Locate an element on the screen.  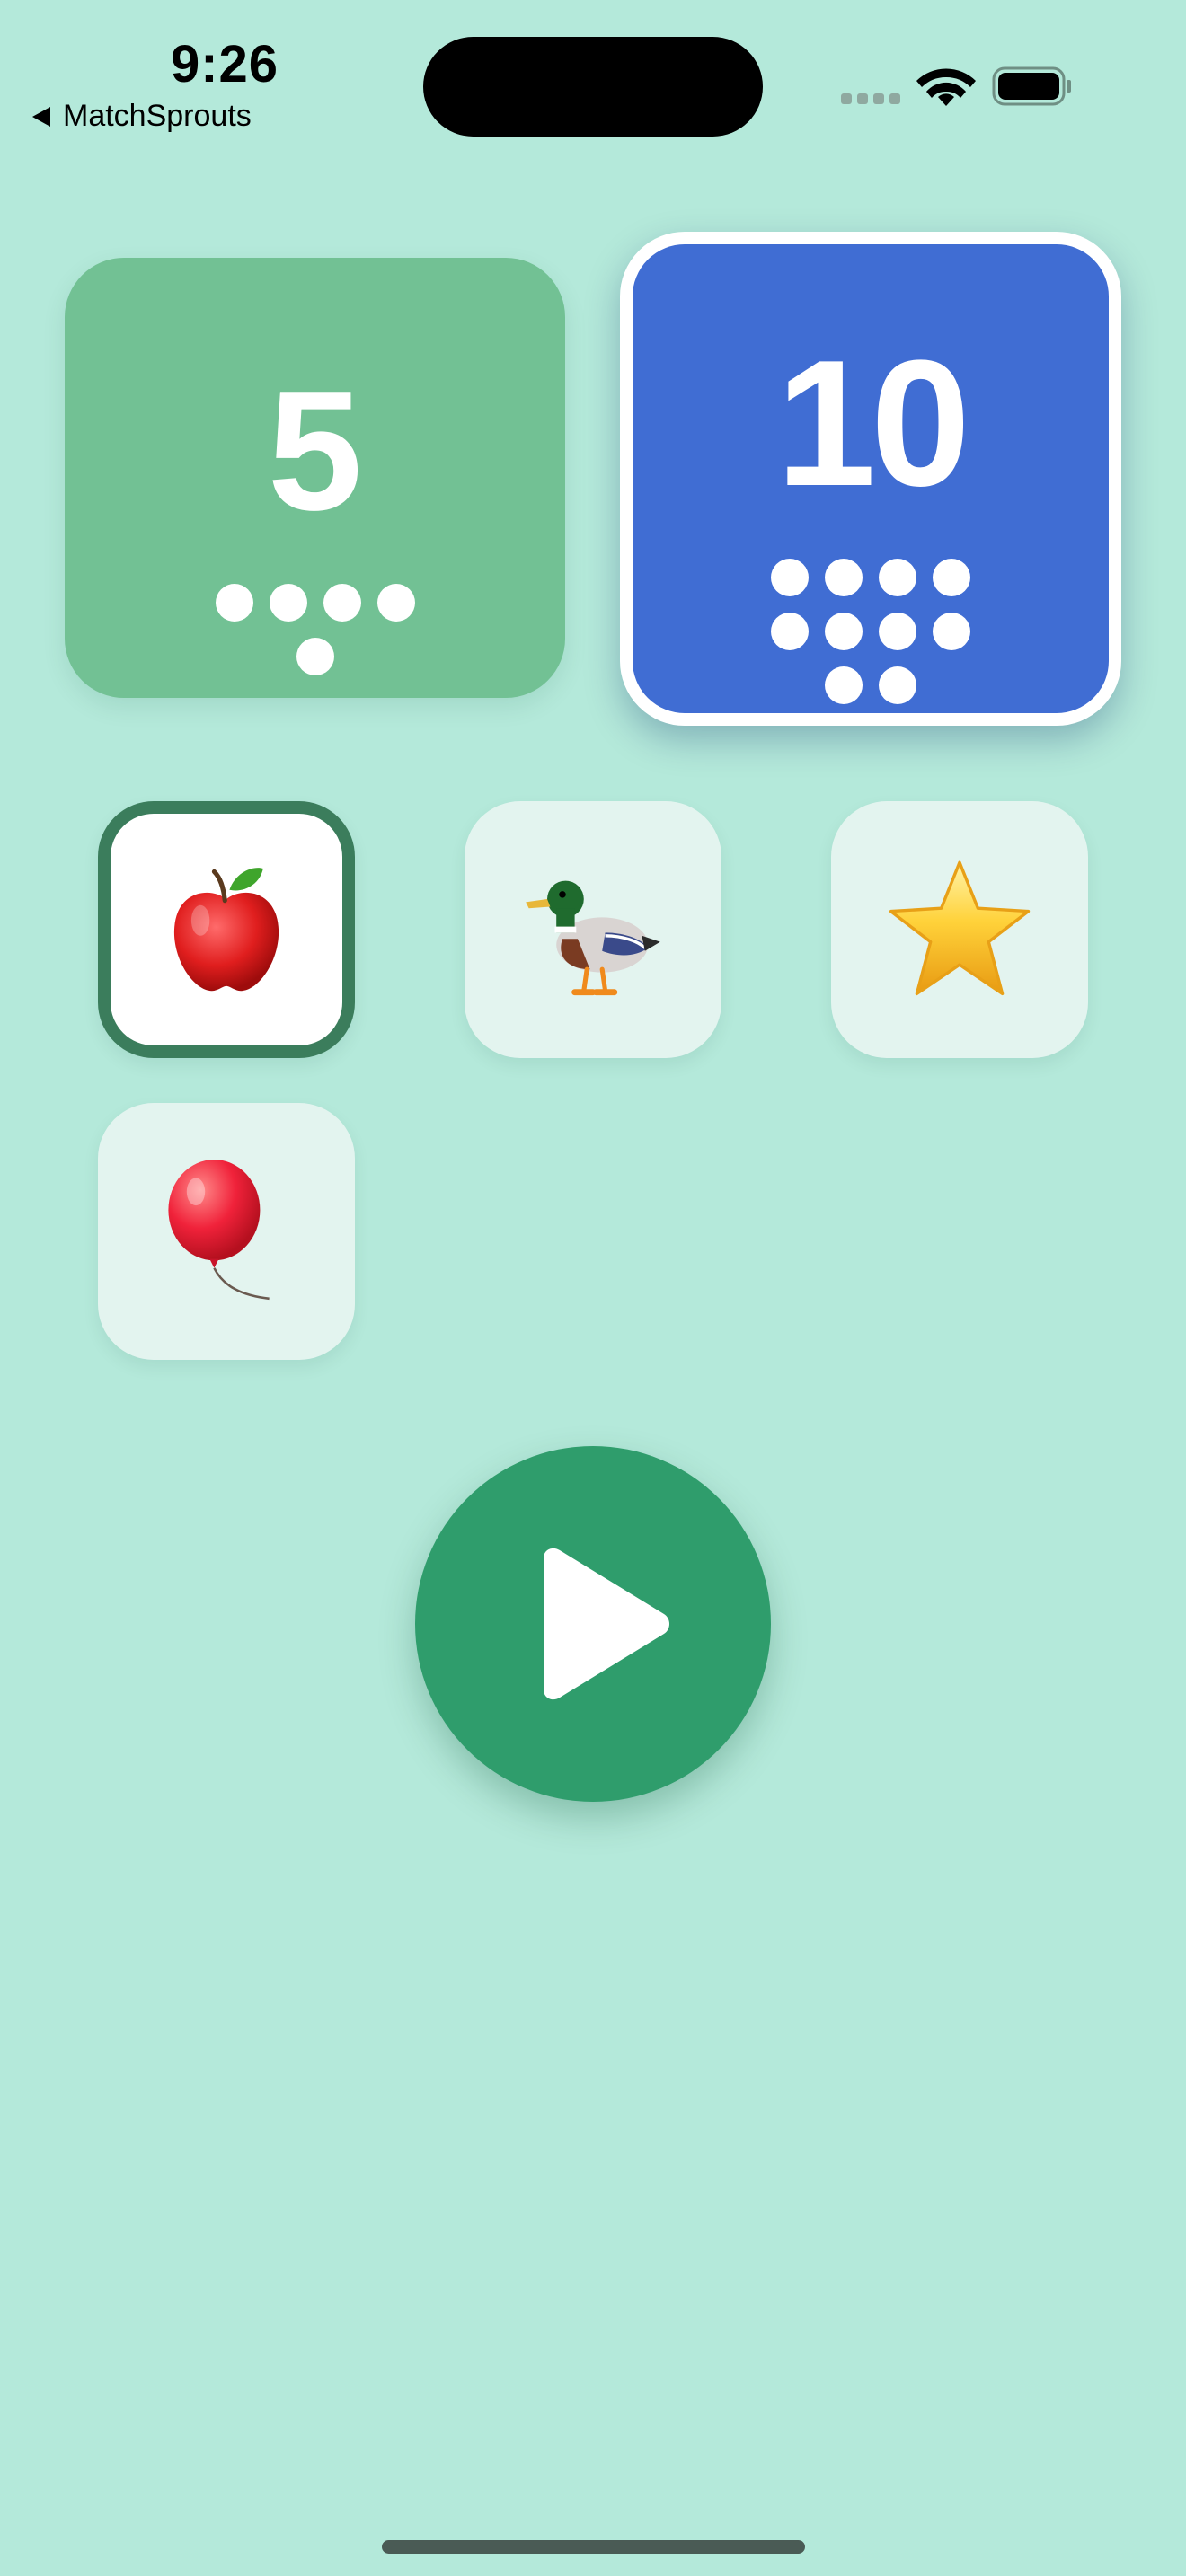
wifi-icon is located at coordinates (946, 87).